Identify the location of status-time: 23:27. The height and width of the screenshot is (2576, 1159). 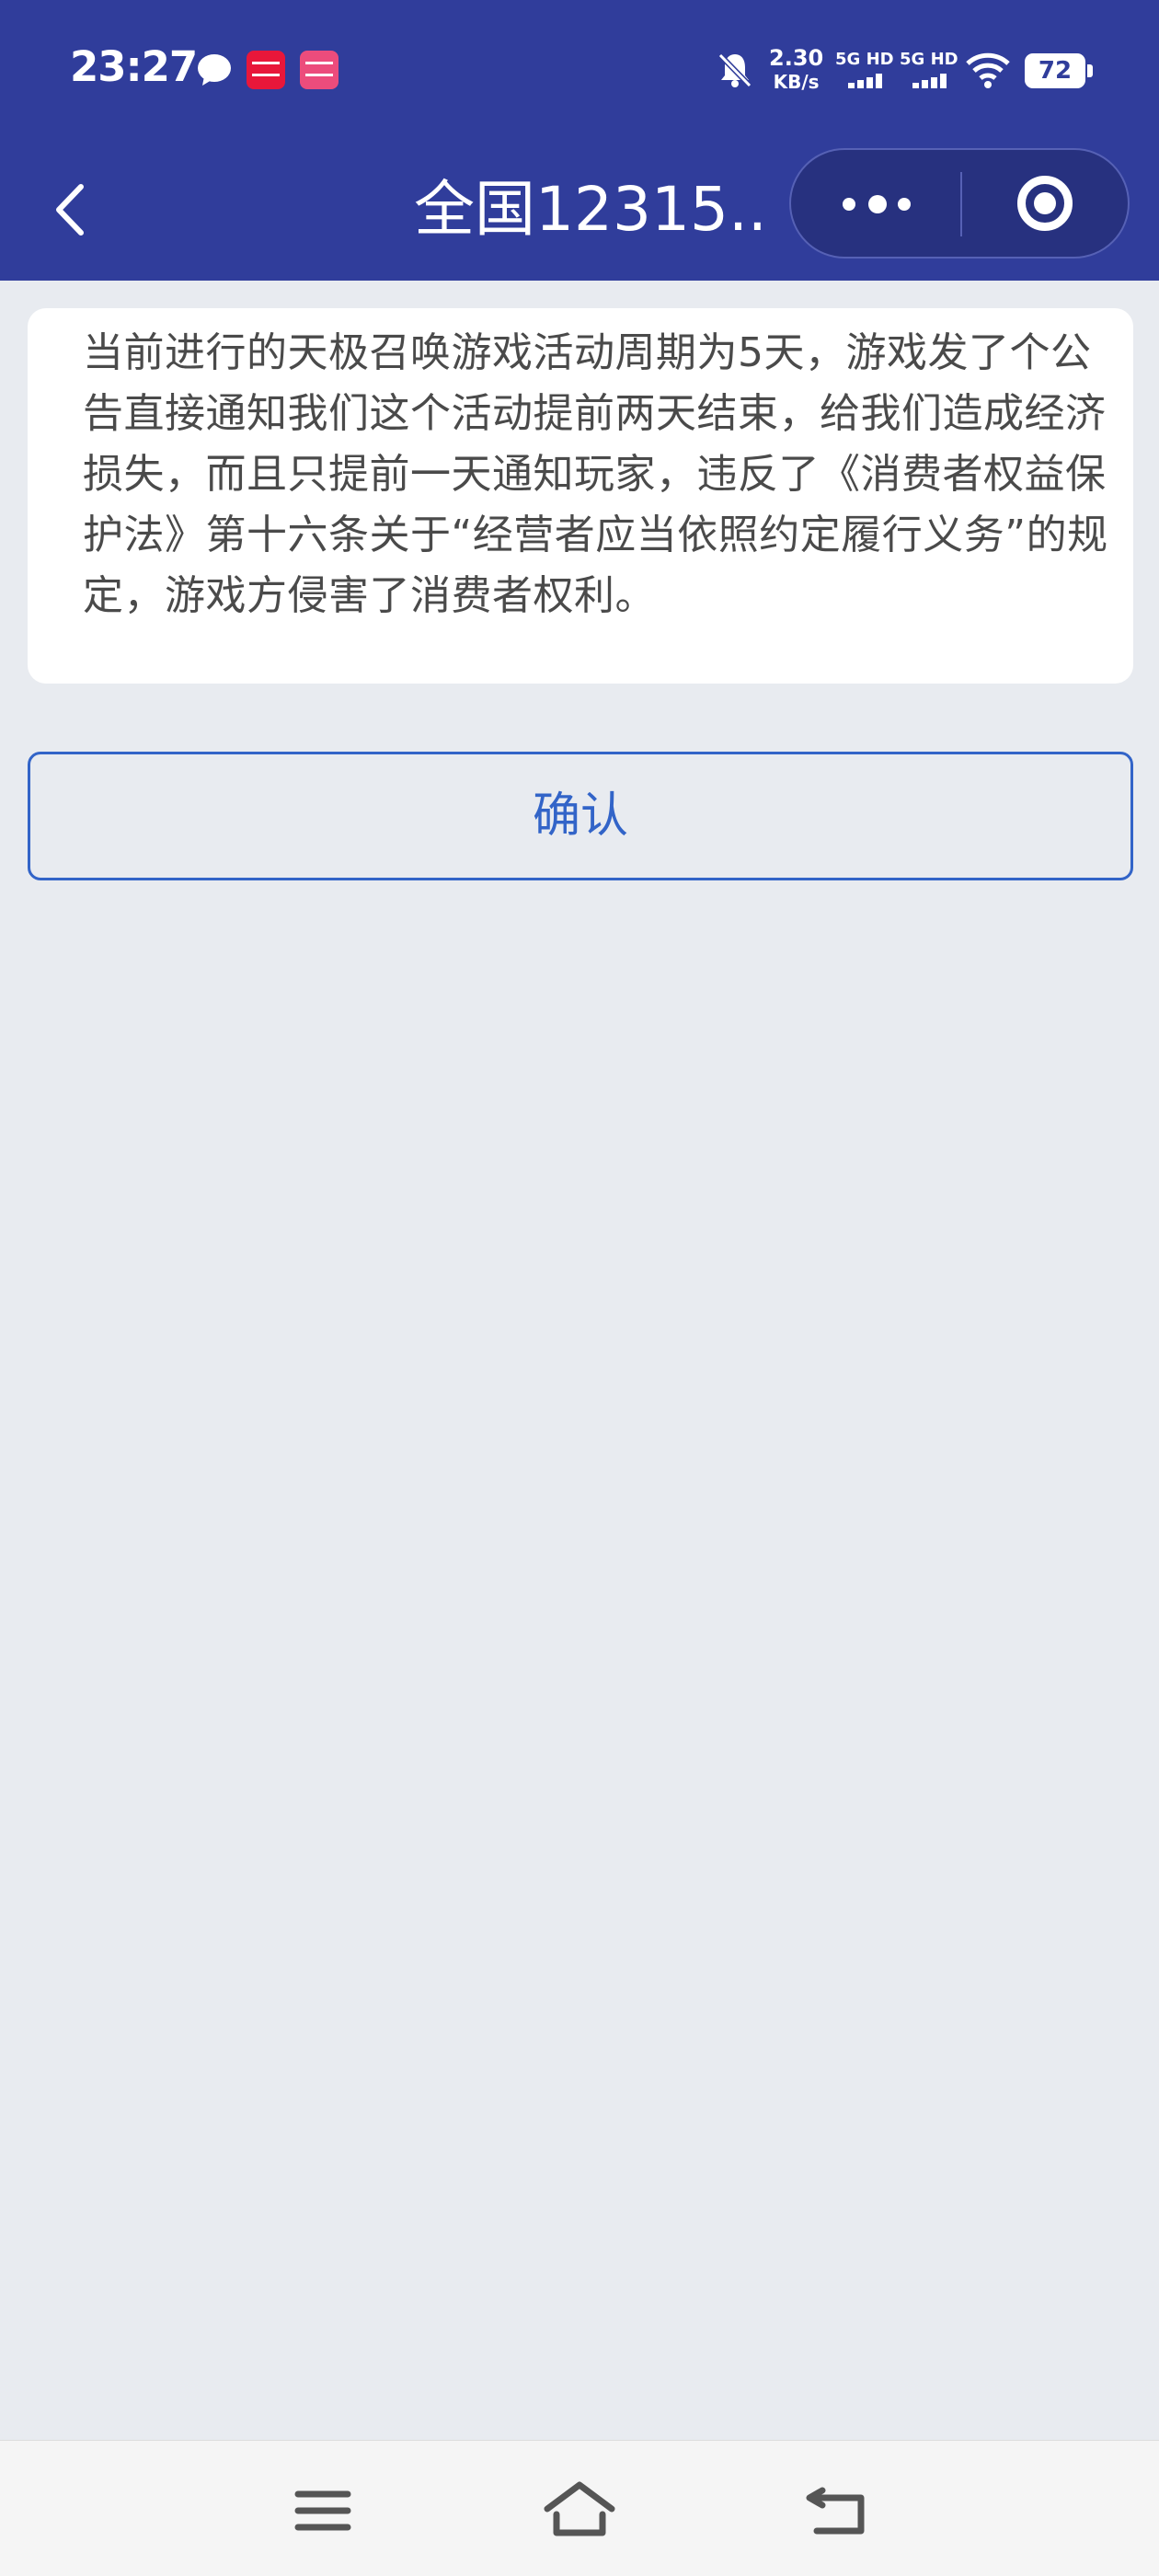
(134, 66).